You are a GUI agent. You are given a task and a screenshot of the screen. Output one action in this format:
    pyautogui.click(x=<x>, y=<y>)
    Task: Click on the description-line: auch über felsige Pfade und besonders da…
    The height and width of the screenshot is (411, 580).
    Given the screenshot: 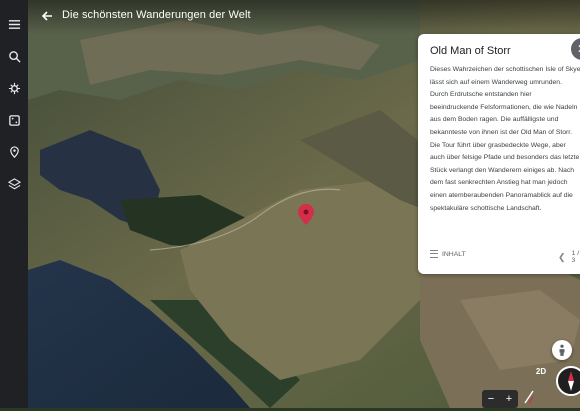 What is the action you would take?
    pyautogui.click(x=505, y=158)
    